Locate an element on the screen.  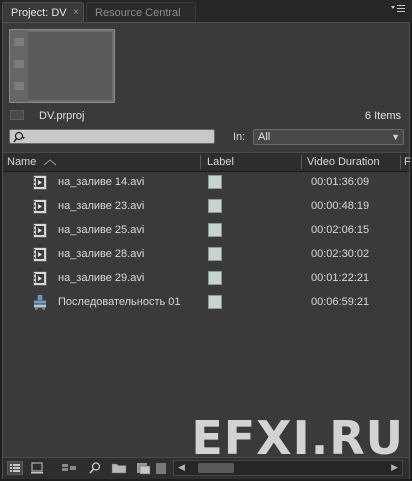
close-icon: × is located at coordinates (76, 13).